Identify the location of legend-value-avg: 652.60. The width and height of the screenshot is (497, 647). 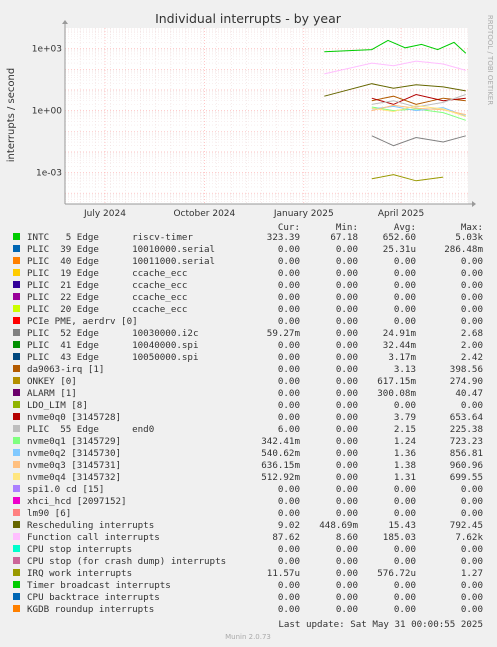
(399, 237).